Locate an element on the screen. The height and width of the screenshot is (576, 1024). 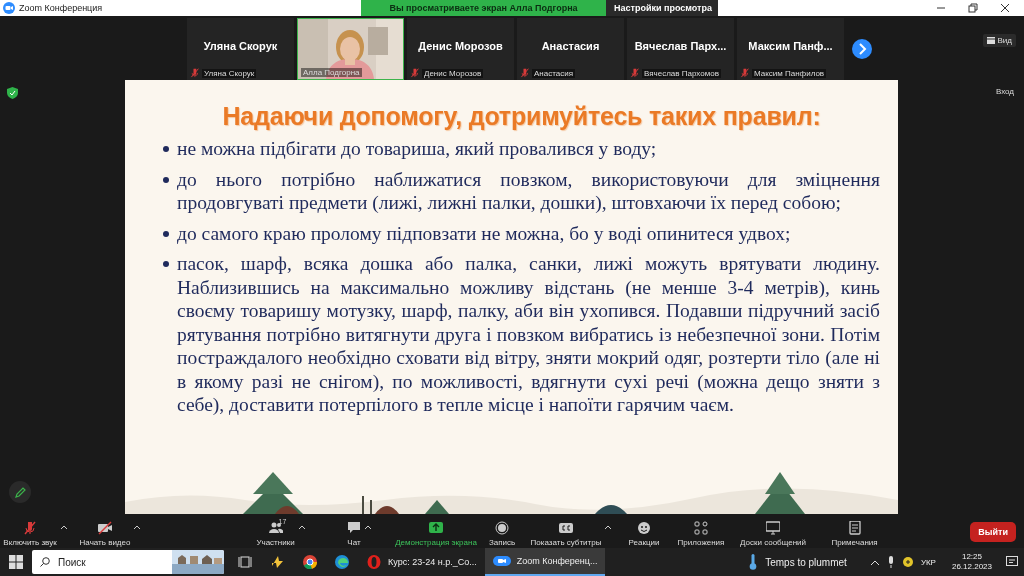
participant-tile: Денис Морозов Денис Морозов is located at coordinates (460, 49).